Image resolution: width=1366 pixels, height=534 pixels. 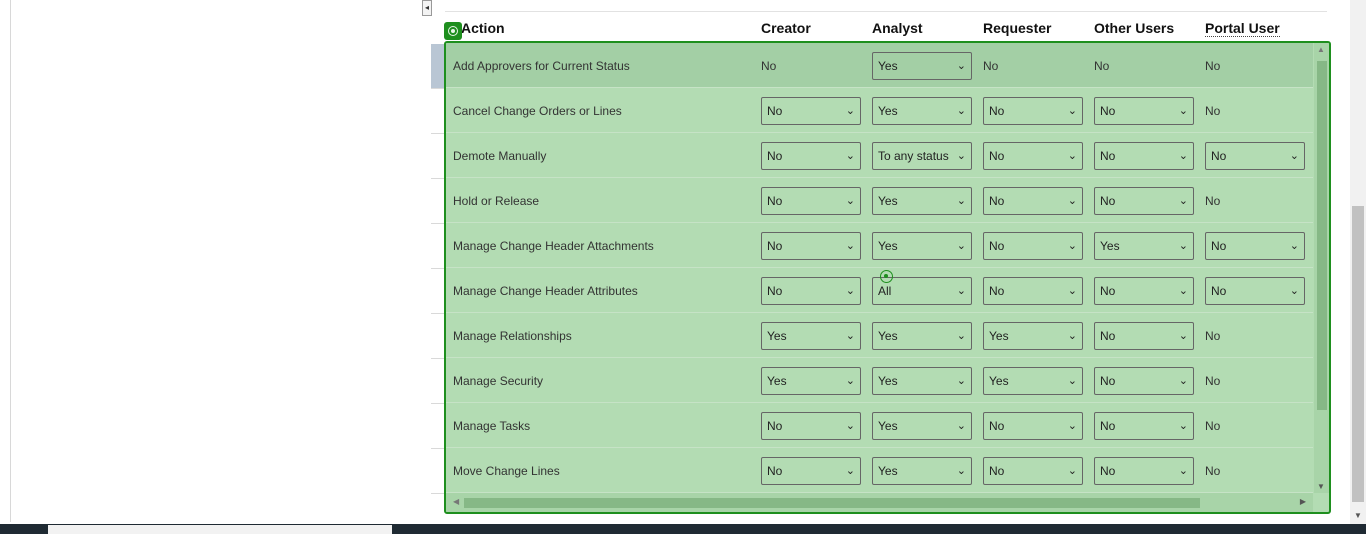 I want to click on table-row: Manage Security Yes ⌄ Yes ⌄ Yes ⌄ No ⌄ No, so click(x=879, y=380).